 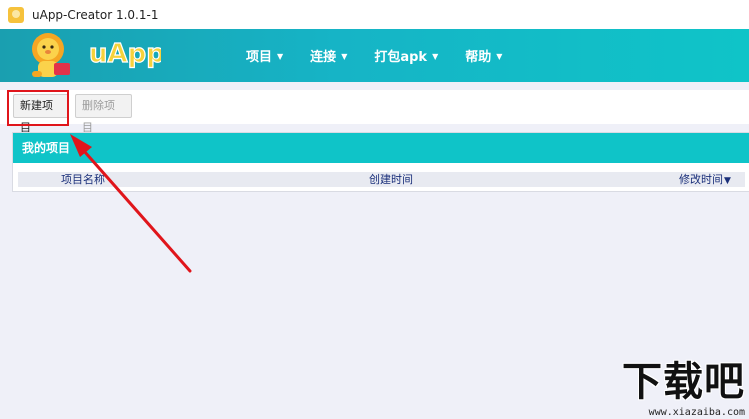 What do you see at coordinates (323, 57) in the screenshot?
I see `nav-label: 连接` at bounding box center [323, 57].